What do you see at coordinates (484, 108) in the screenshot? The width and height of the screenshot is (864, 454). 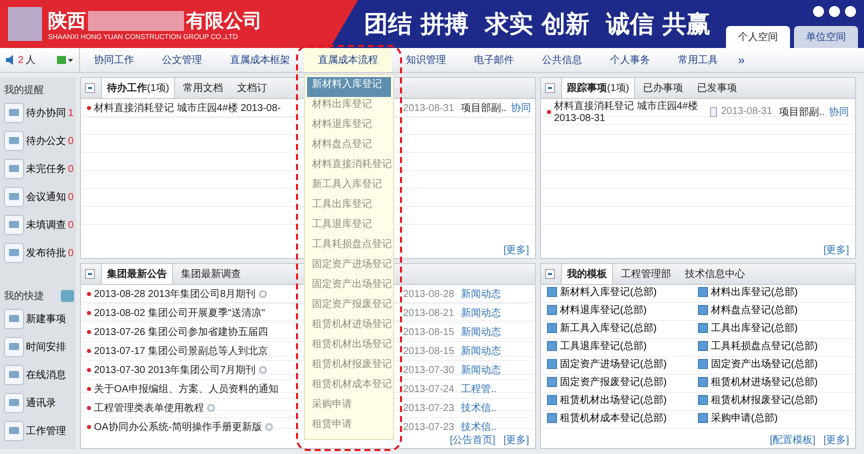 I see `sender-text: 项目部副..` at bounding box center [484, 108].